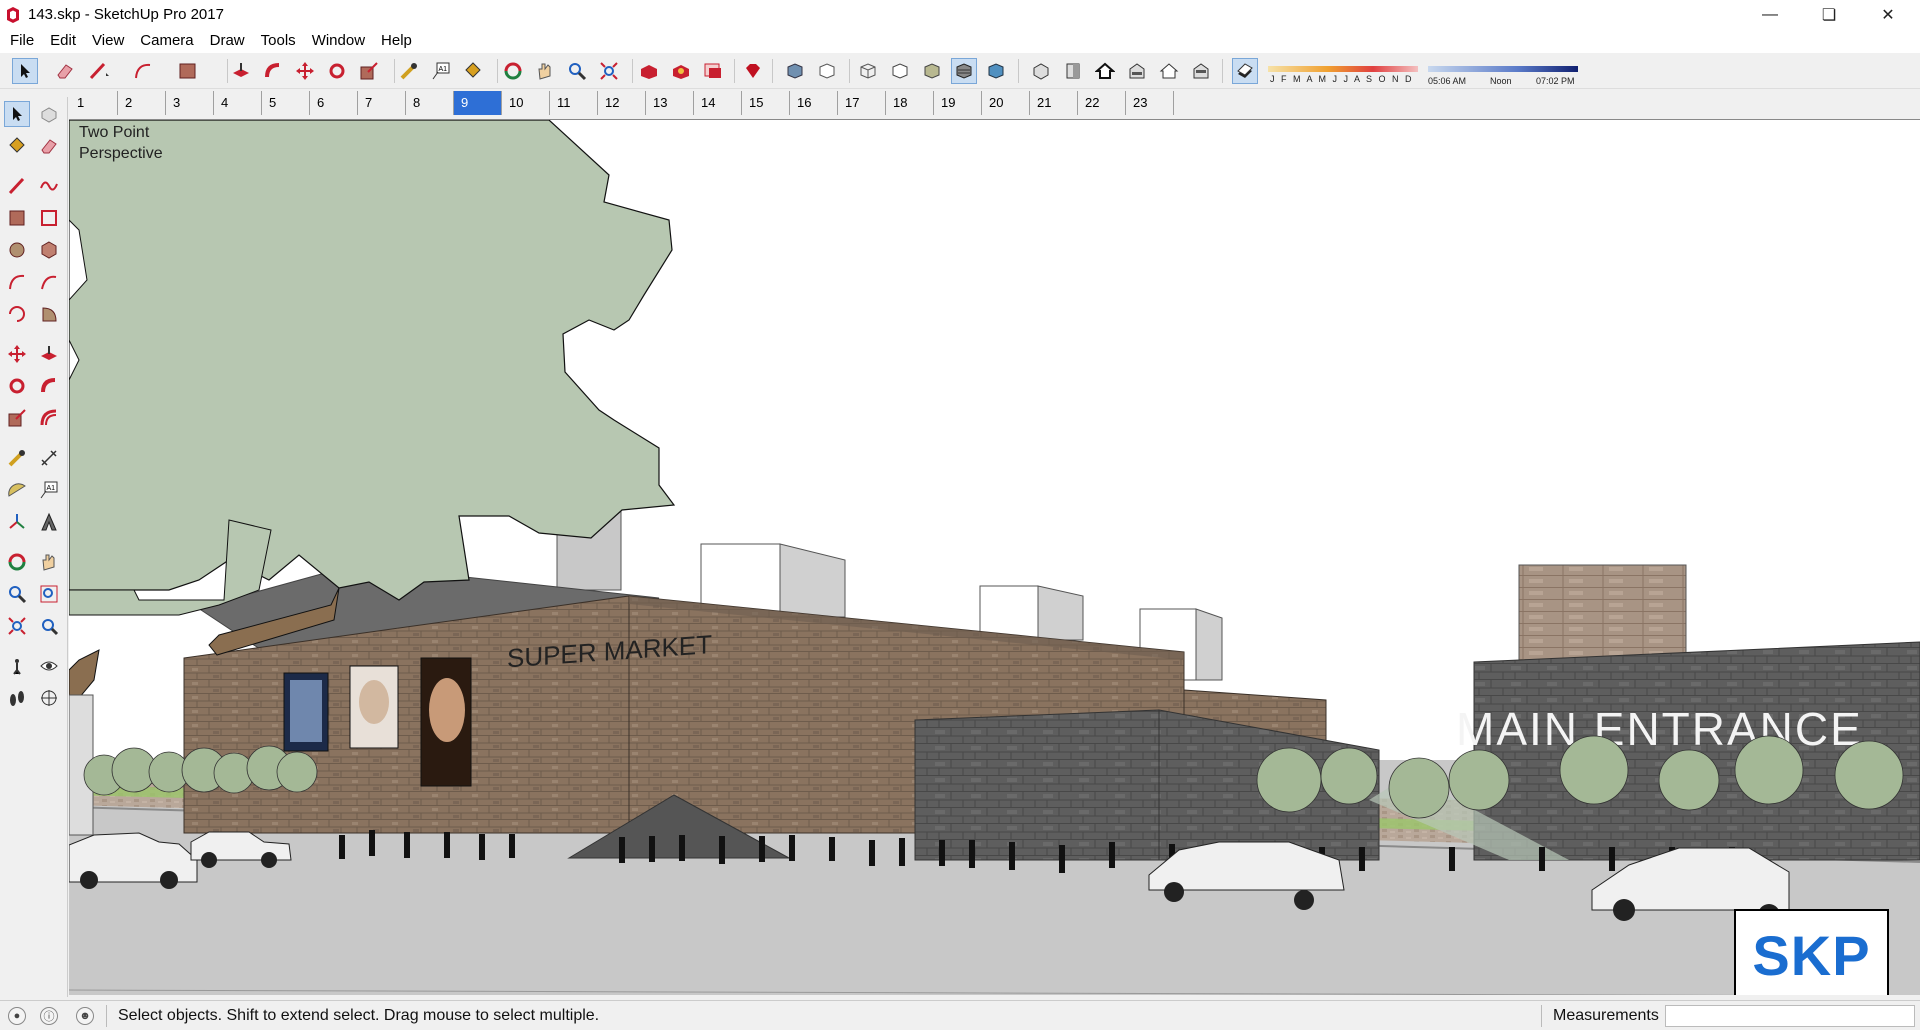  I want to click on 3d-text-icon, so click(49, 522).